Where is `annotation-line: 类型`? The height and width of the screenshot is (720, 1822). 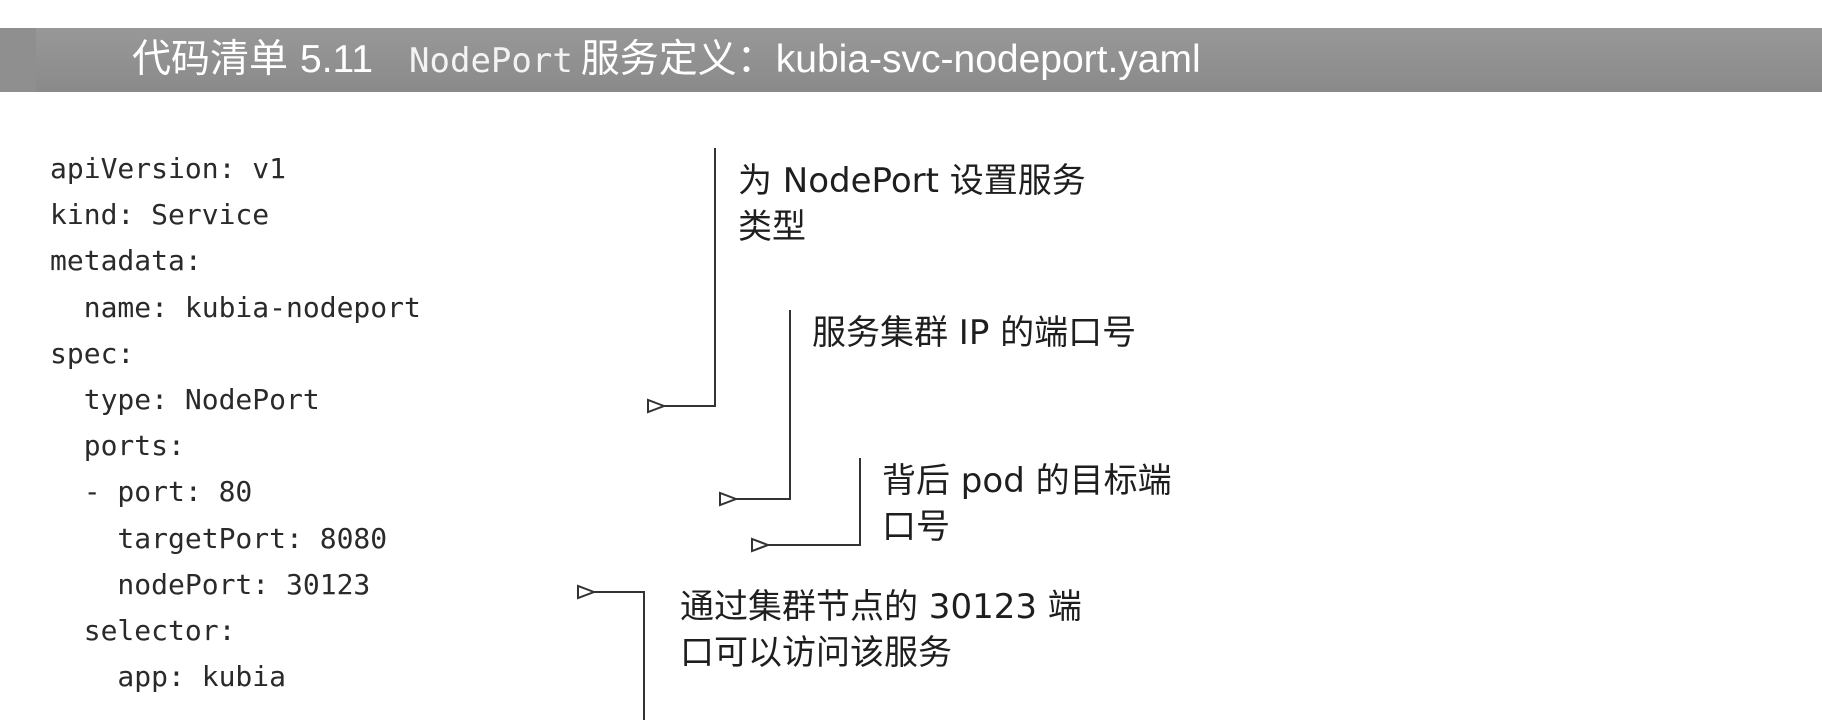
annotation-line: 类型 is located at coordinates (772, 227).